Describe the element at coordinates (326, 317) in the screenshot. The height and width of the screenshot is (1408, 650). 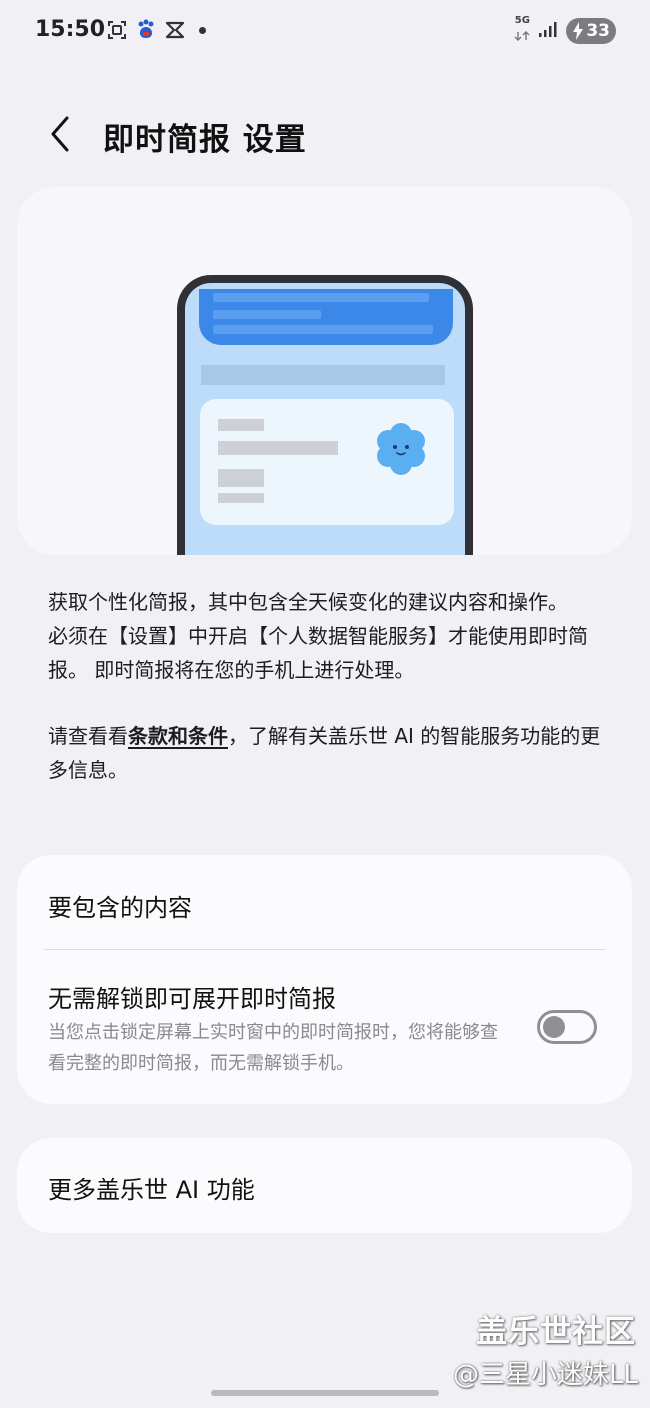
I see `banner-illustration` at that location.